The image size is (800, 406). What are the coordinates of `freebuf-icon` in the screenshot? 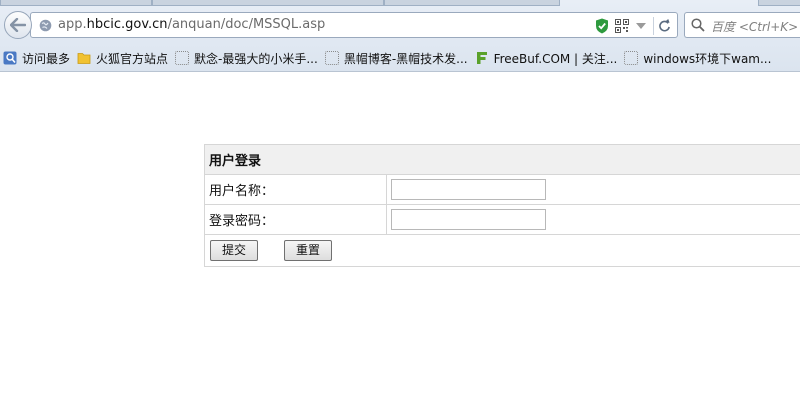 It's located at (481, 58).